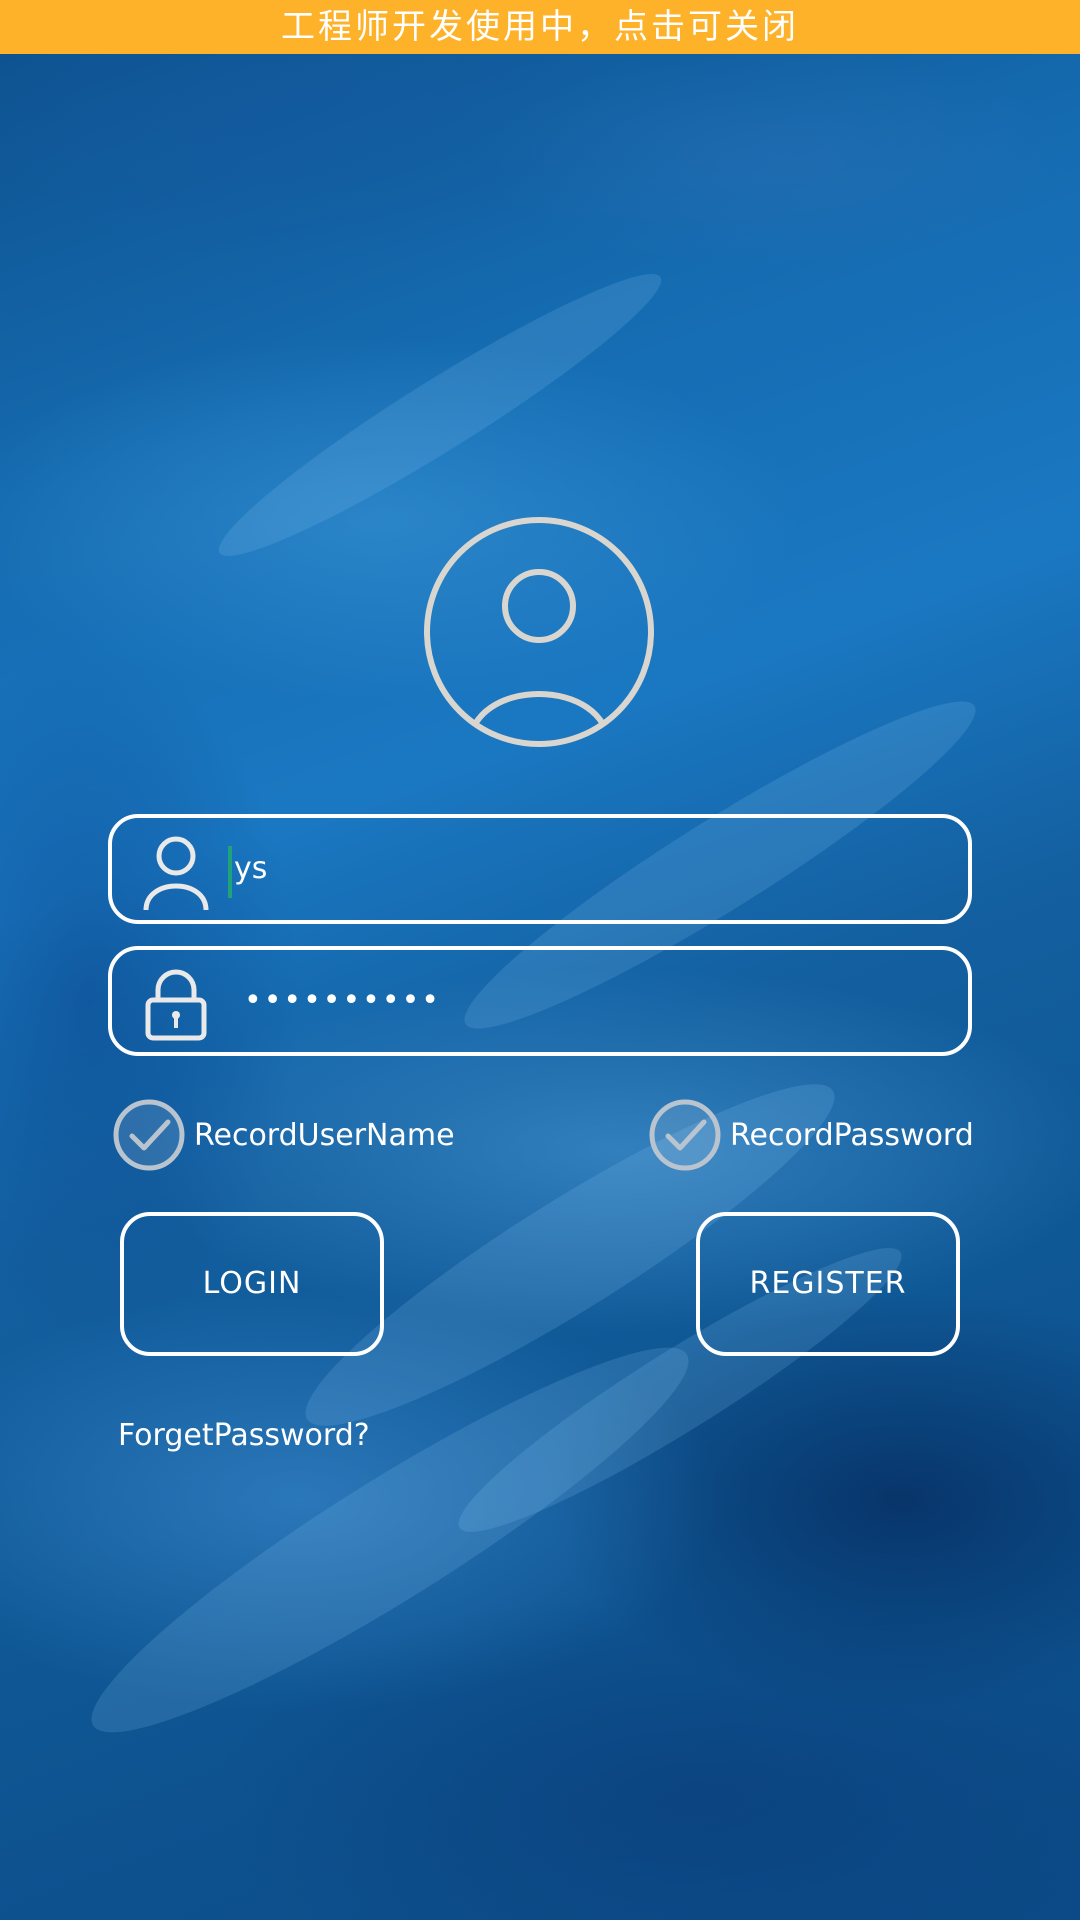 This screenshot has width=1080, height=1920. I want to click on username-input: ys, so click(250, 869).